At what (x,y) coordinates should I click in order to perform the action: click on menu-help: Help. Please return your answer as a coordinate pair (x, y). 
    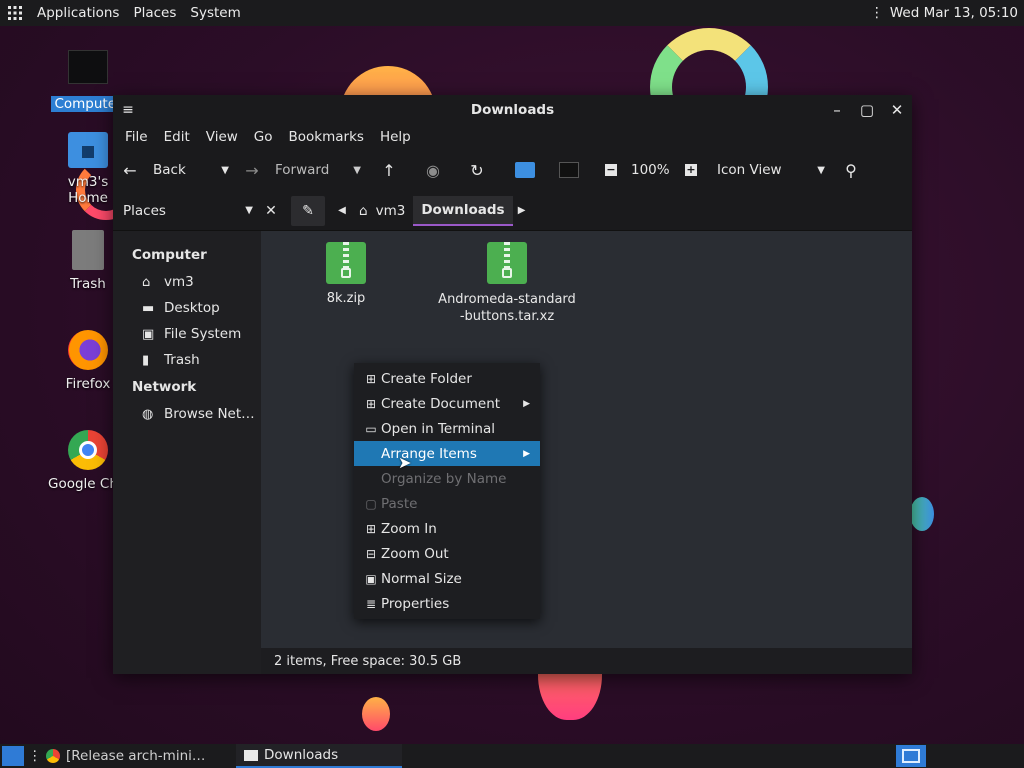
    Looking at the image, I should click on (395, 137).